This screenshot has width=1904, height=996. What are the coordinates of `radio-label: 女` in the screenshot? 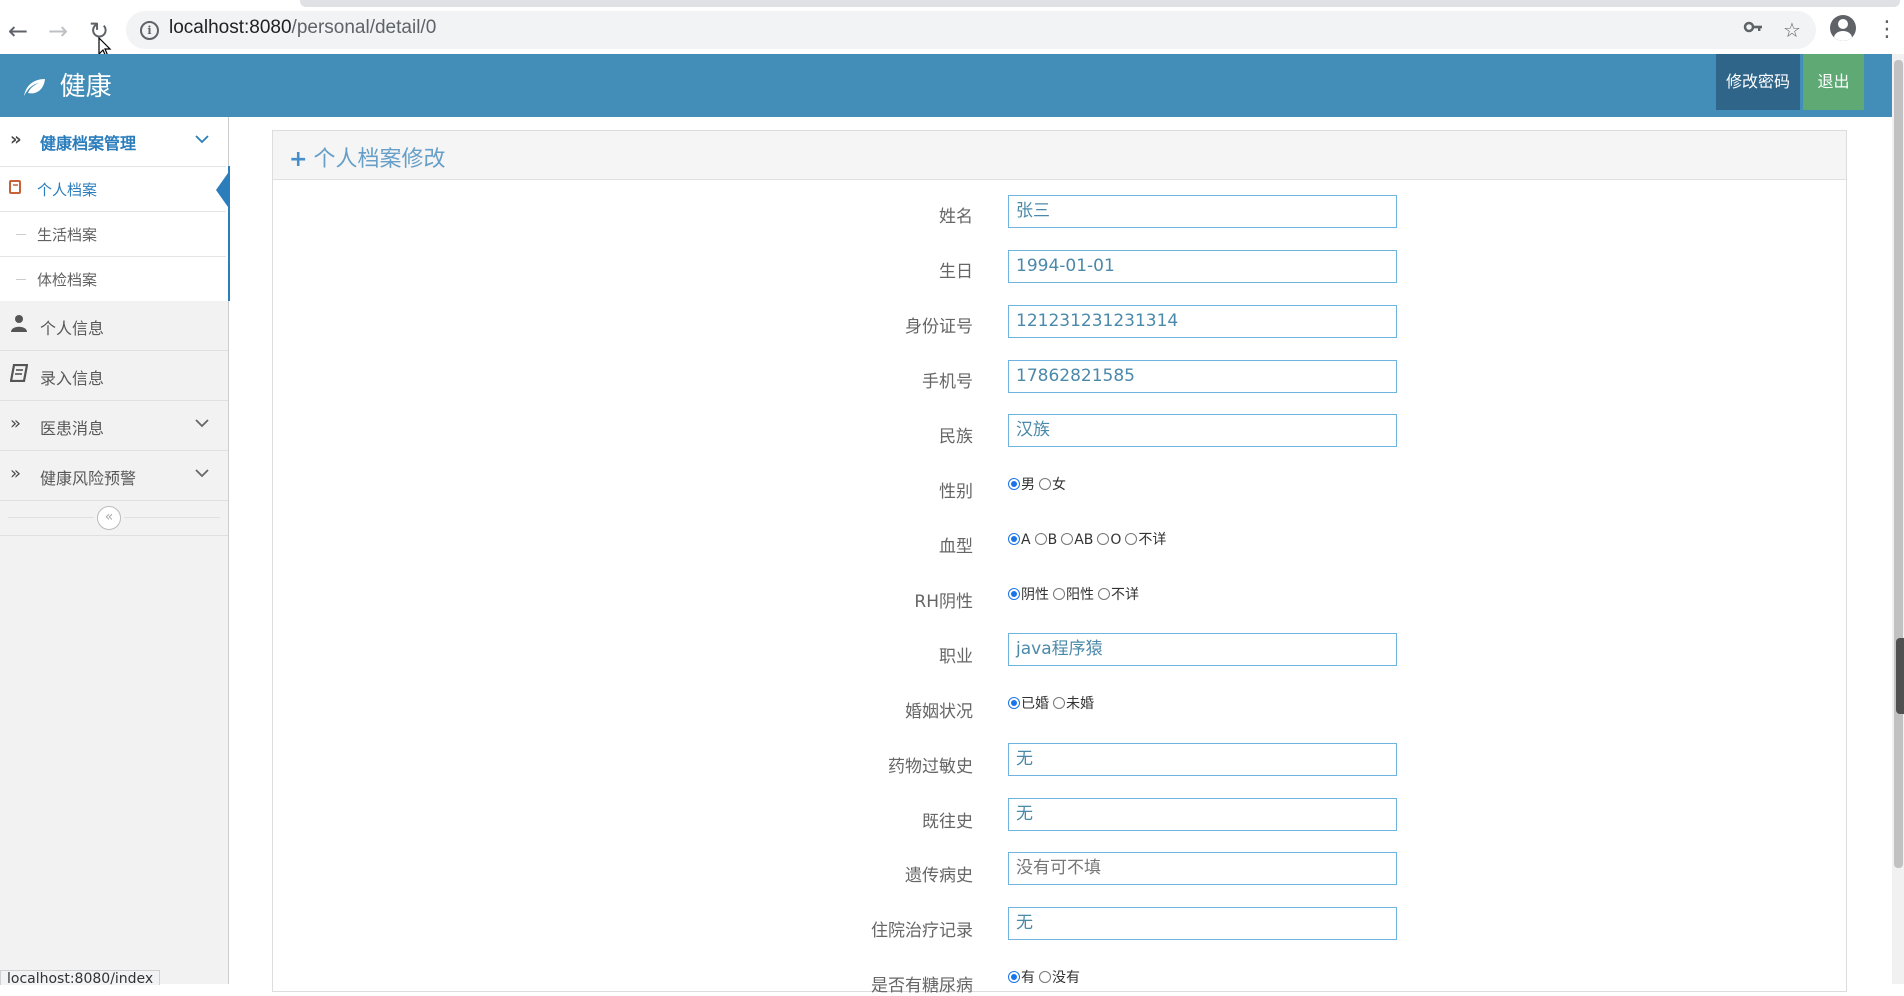 It's located at (1059, 485).